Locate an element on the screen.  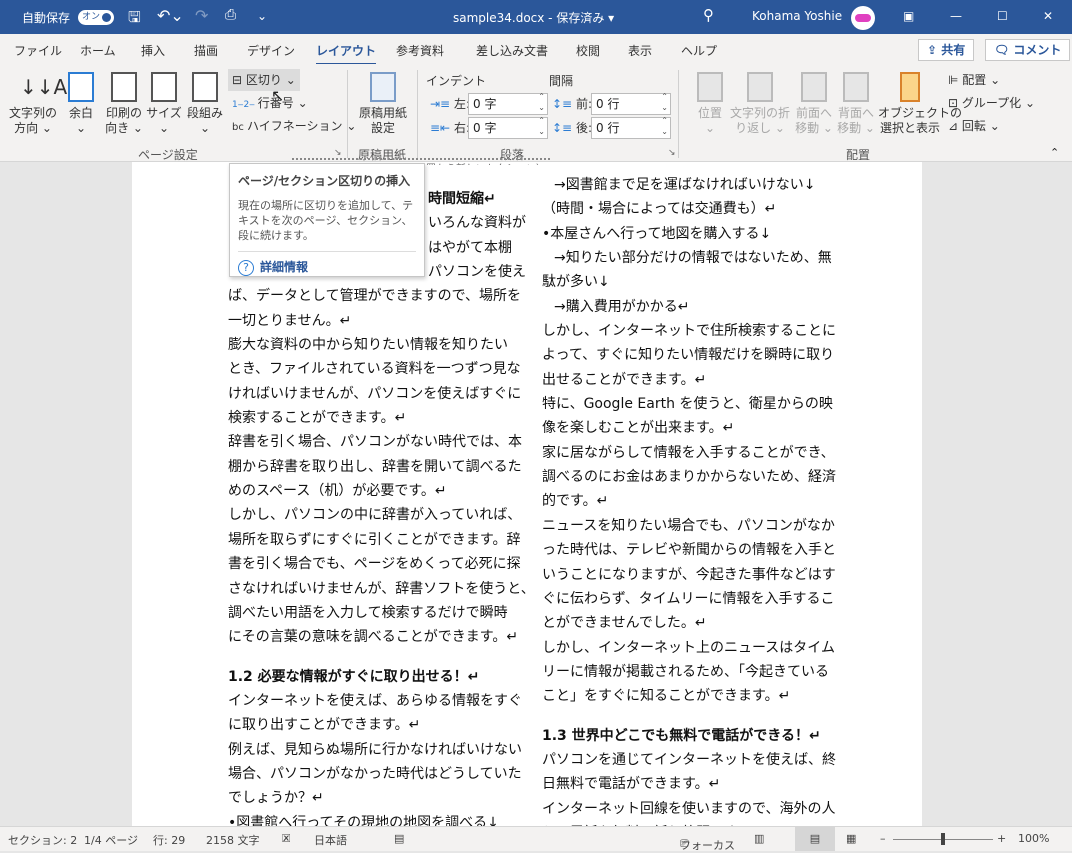
maximize-icon: ☐ is located at coordinates (1002, 16).